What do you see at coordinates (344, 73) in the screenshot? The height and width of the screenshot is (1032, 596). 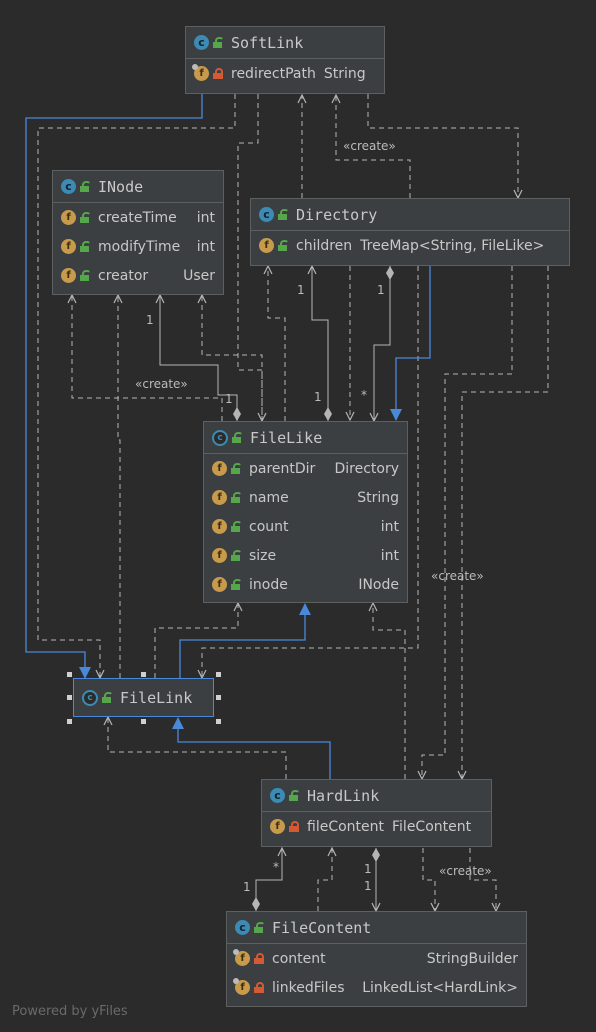 I see `field-type: String` at bounding box center [344, 73].